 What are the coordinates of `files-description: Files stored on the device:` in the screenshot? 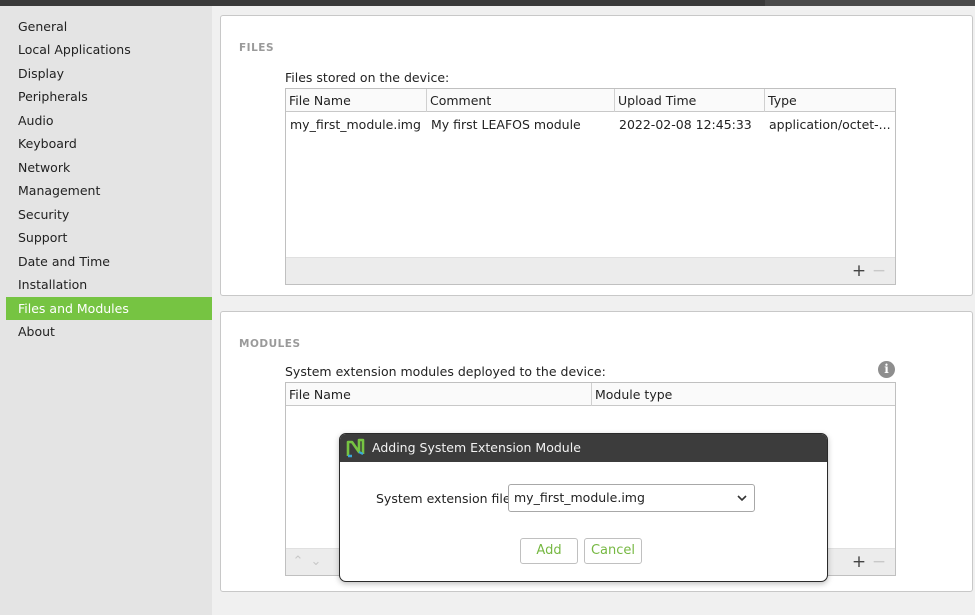 It's located at (367, 77).